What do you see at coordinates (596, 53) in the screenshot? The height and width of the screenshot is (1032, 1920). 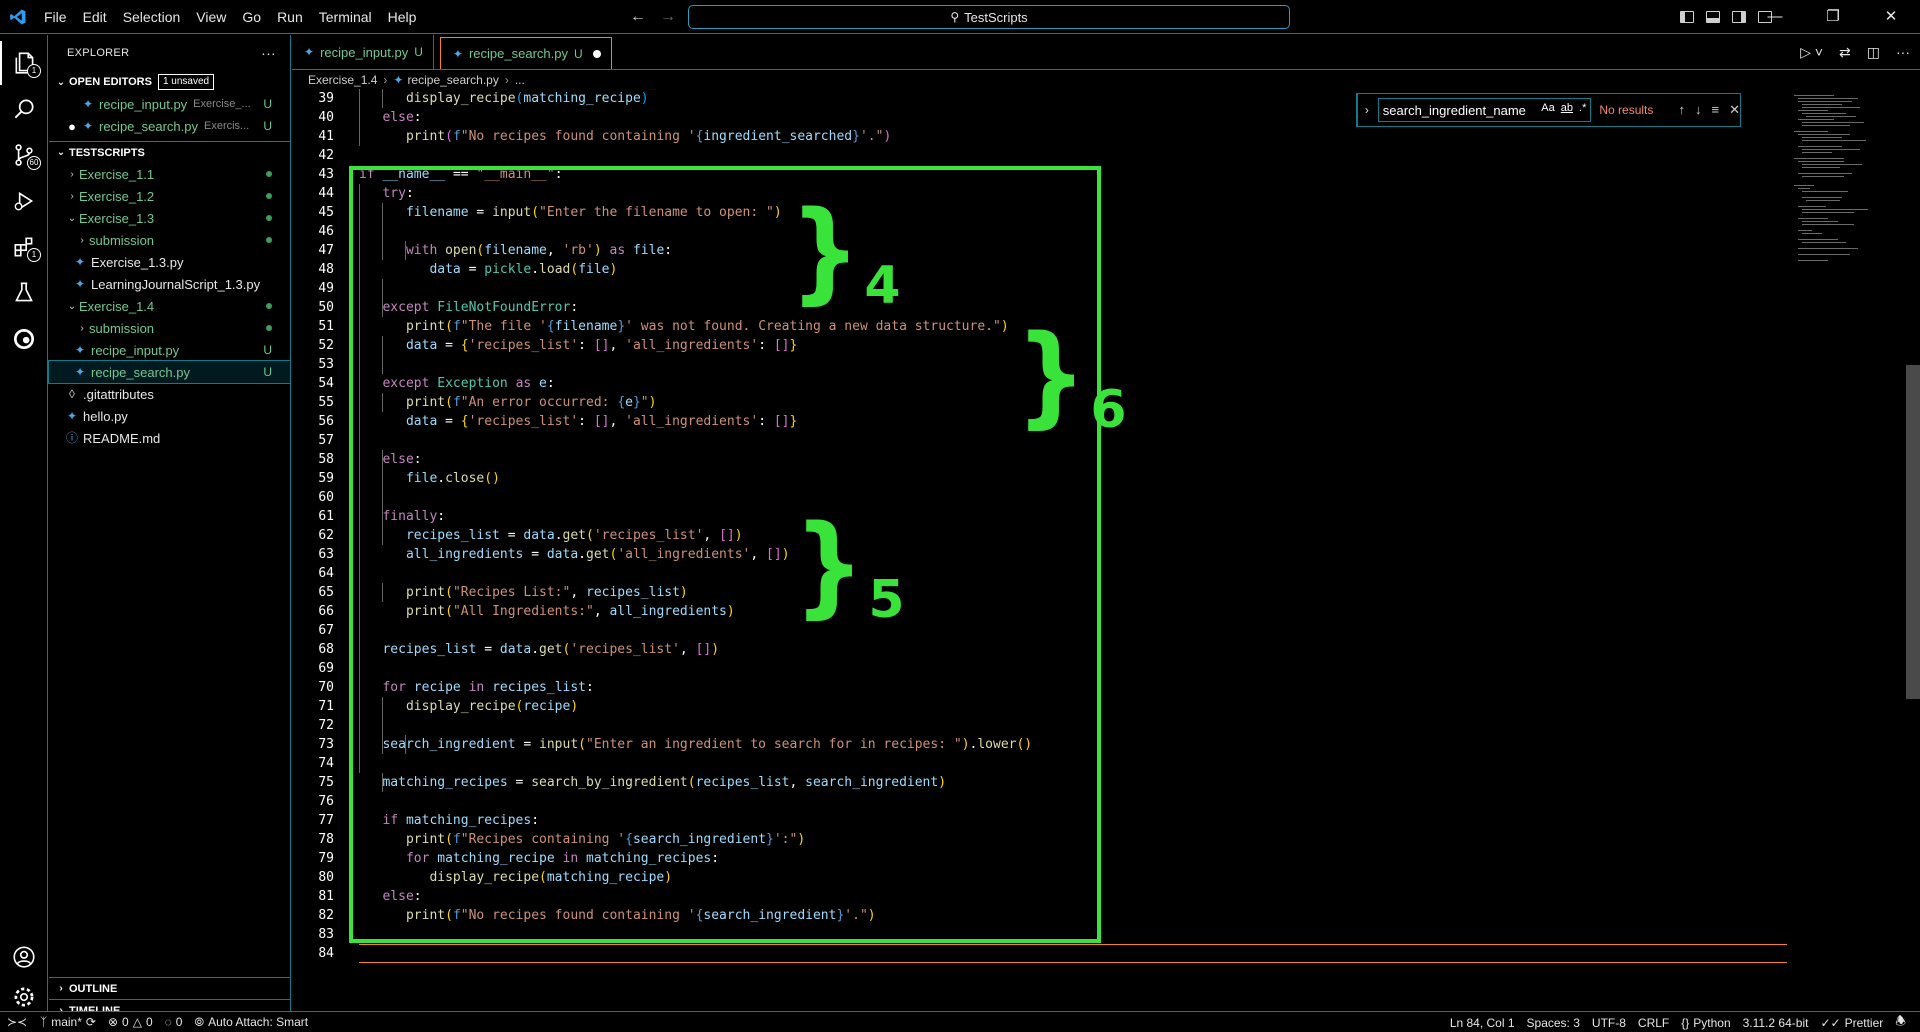 I see `unsaved-dot-icon` at bounding box center [596, 53].